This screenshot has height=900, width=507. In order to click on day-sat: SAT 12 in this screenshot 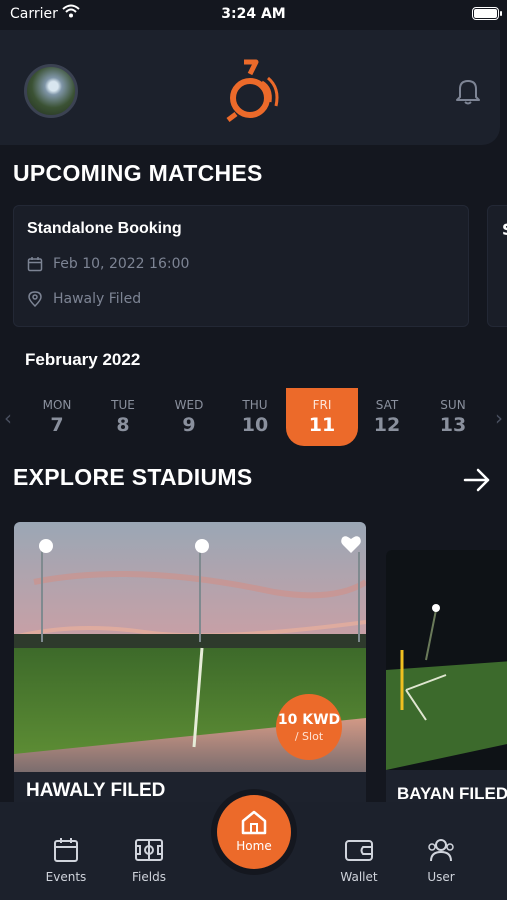, I will do `click(387, 417)`.